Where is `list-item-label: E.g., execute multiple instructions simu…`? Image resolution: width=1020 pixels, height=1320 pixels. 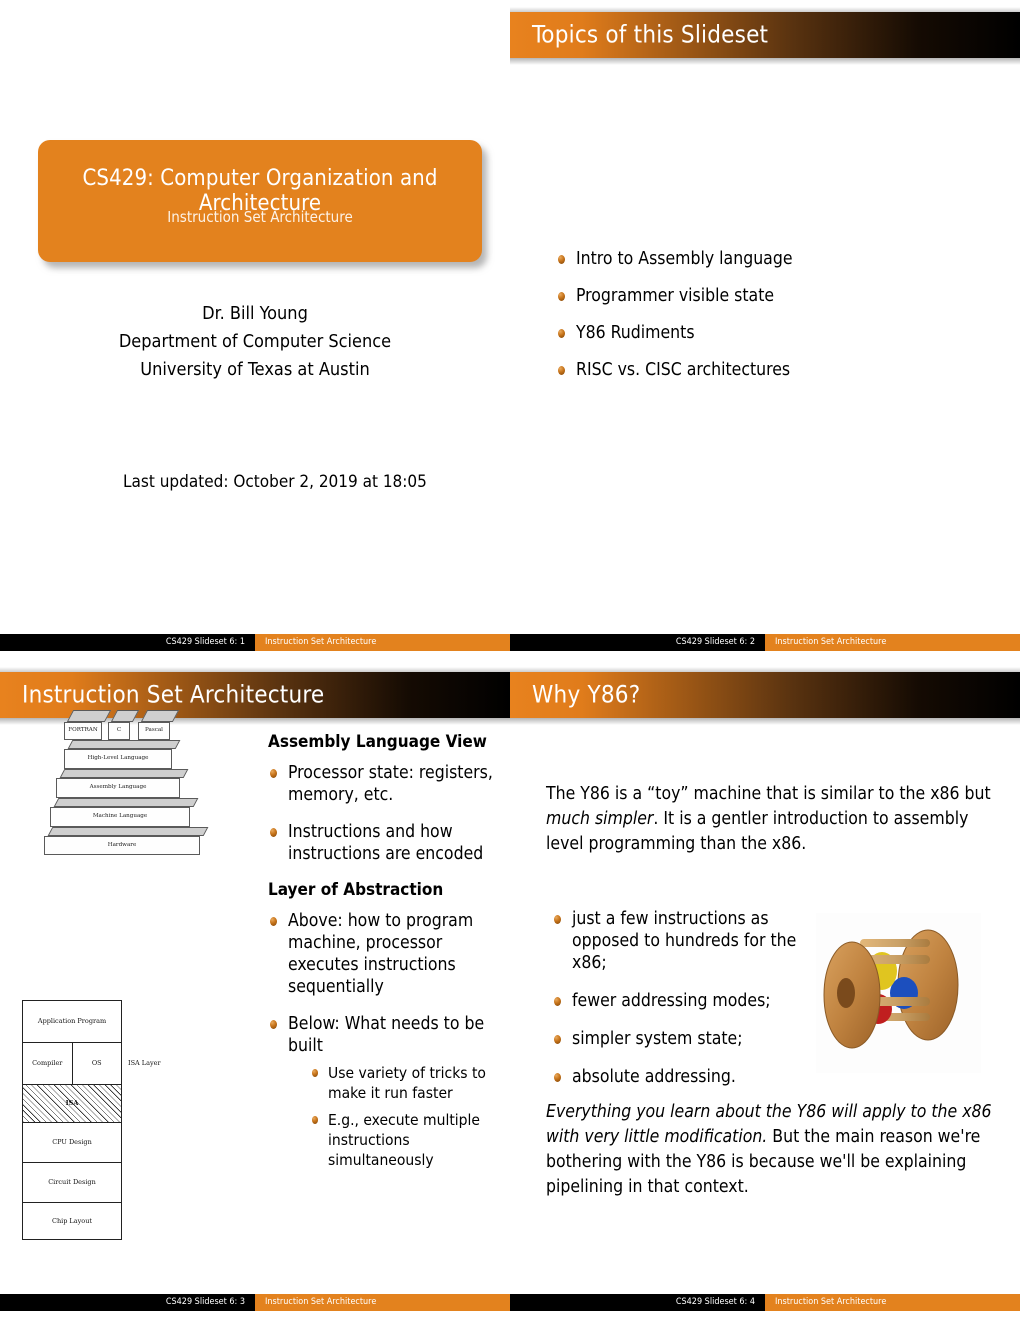 list-item-label: E.g., execute multiple instructions simu… is located at coordinates (404, 1140).